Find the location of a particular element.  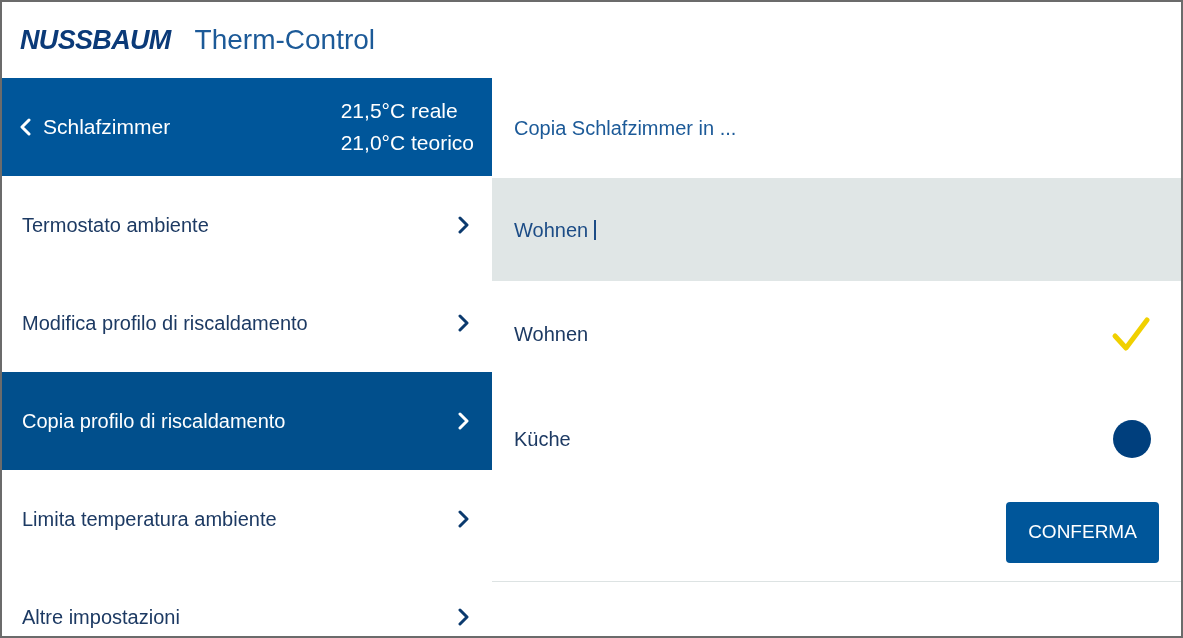

target-temperature: 21,0°C teorico is located at coordinates (407, 143).